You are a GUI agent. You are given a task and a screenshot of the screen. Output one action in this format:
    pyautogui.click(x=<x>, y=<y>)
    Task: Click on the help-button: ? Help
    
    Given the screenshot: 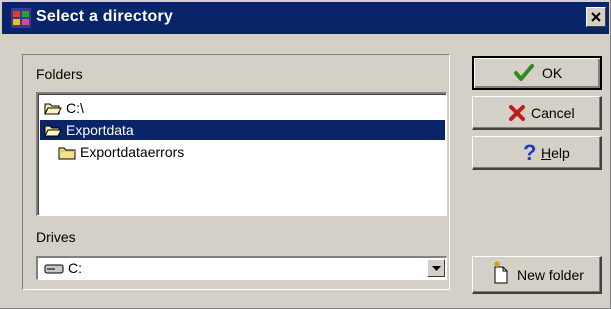 What is the action you would take?
    pyautogui.click(x=537, y=153)
    